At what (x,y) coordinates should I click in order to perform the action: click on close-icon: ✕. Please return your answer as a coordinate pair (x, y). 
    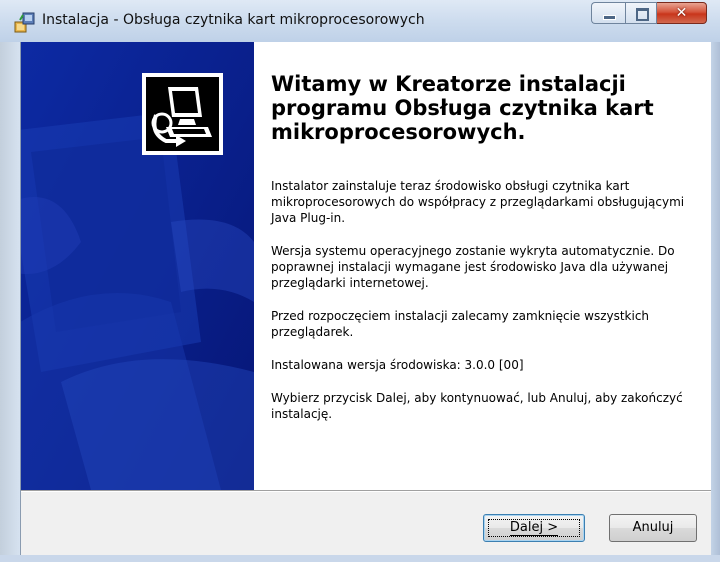
    Looking at the image, I should click on (681, 13).